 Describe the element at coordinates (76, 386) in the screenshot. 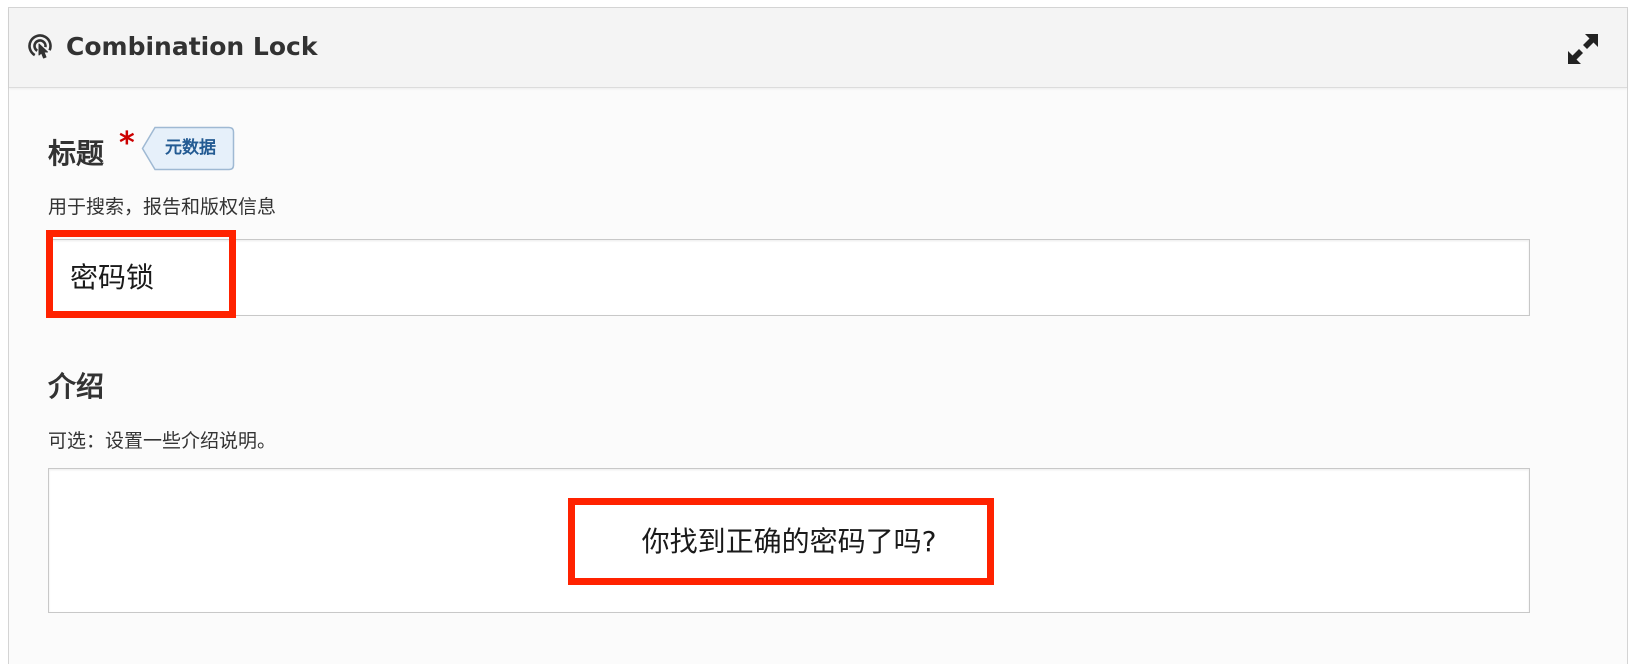

I see `intro-field-label: 介绍` at that location.